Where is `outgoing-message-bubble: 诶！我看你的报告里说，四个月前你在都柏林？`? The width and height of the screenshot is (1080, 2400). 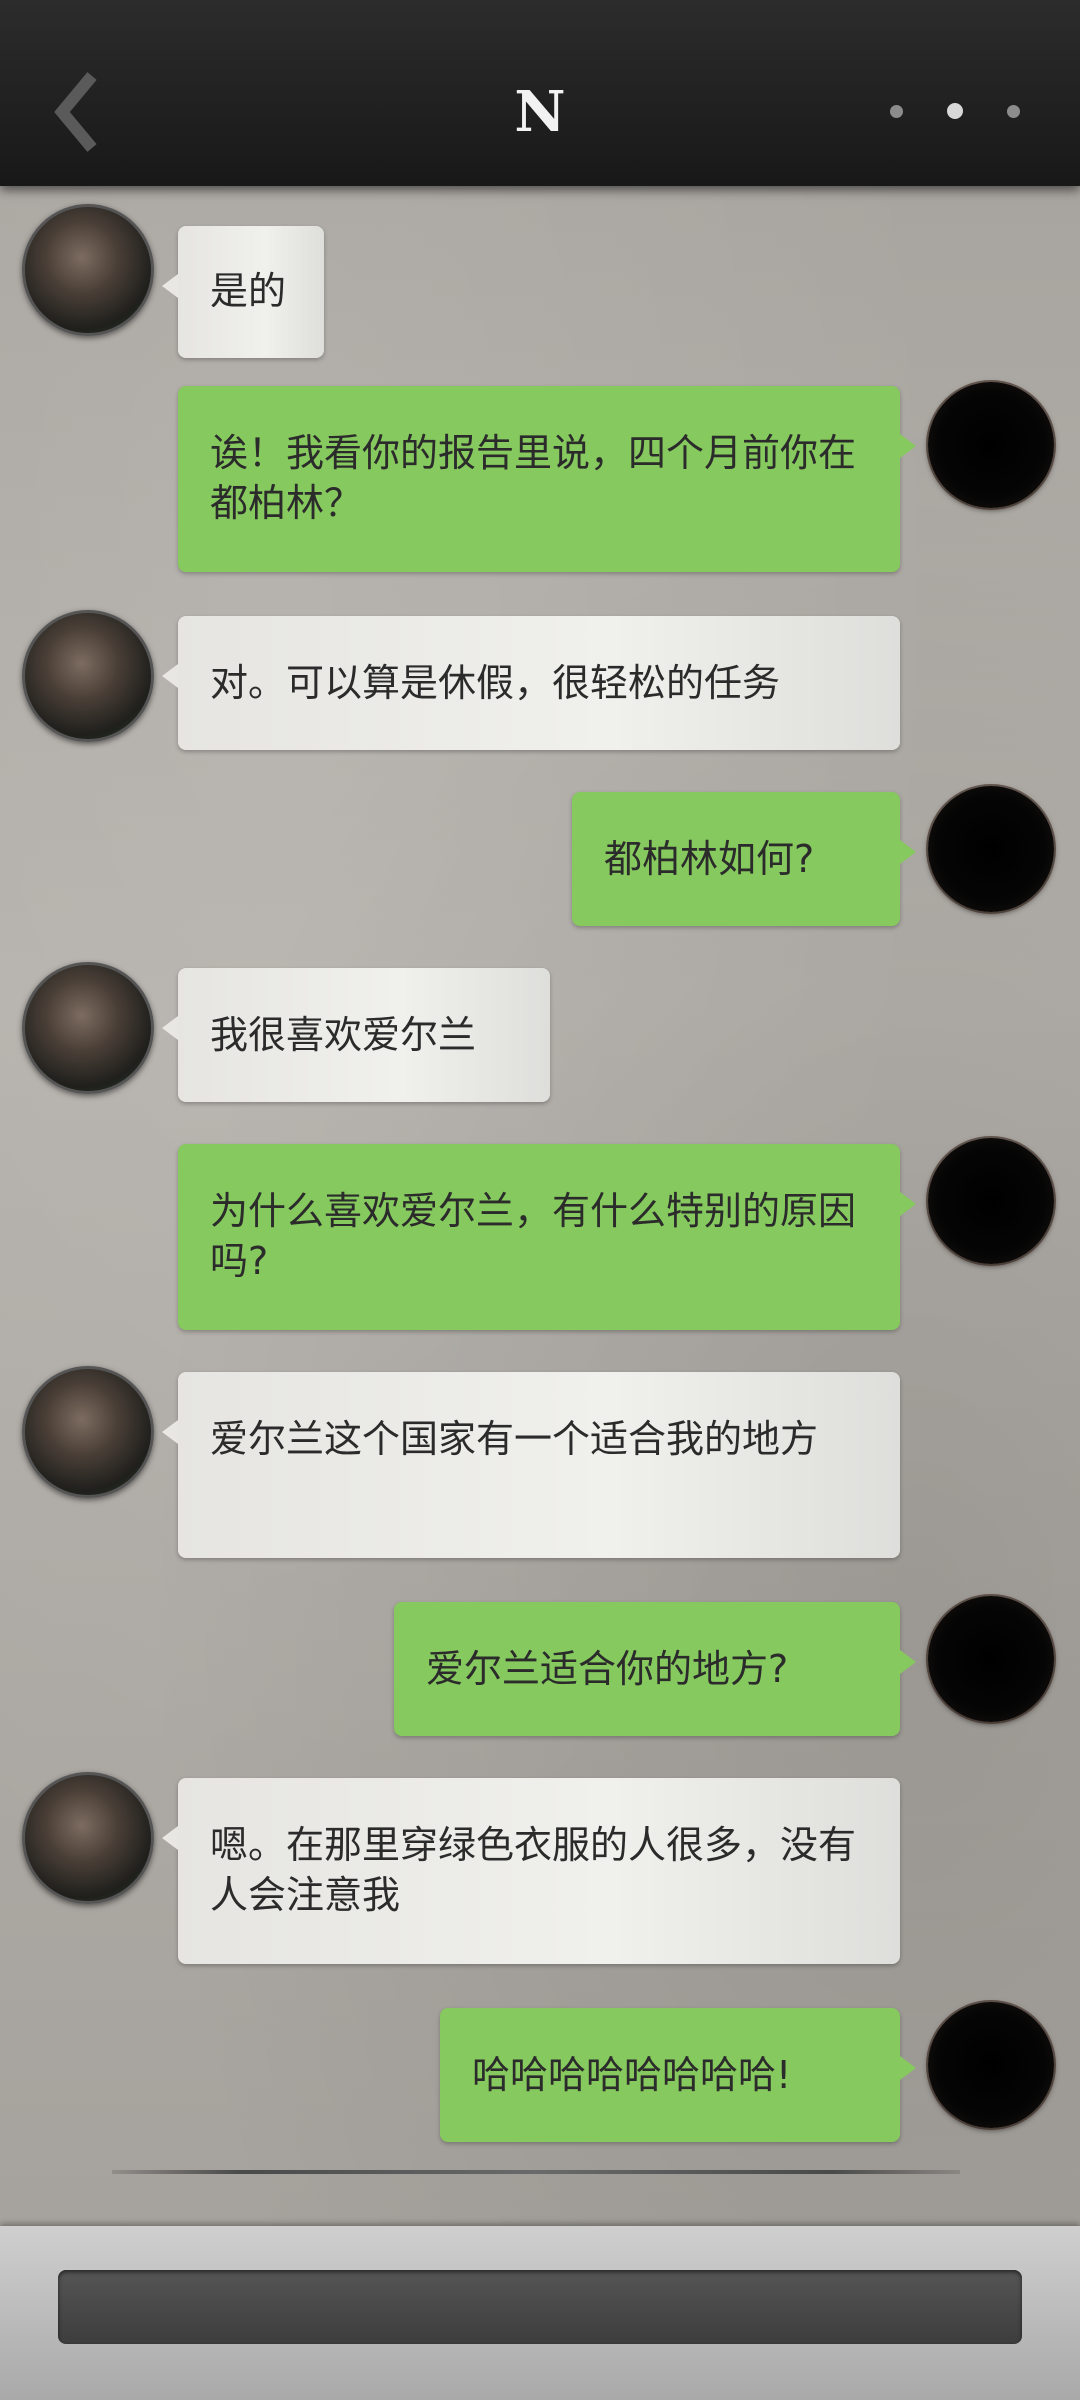 outgoing-message-bubble: 诶！我看你的报告里说，四个月前你在都柏林？ is located at coordinates (547, 479).